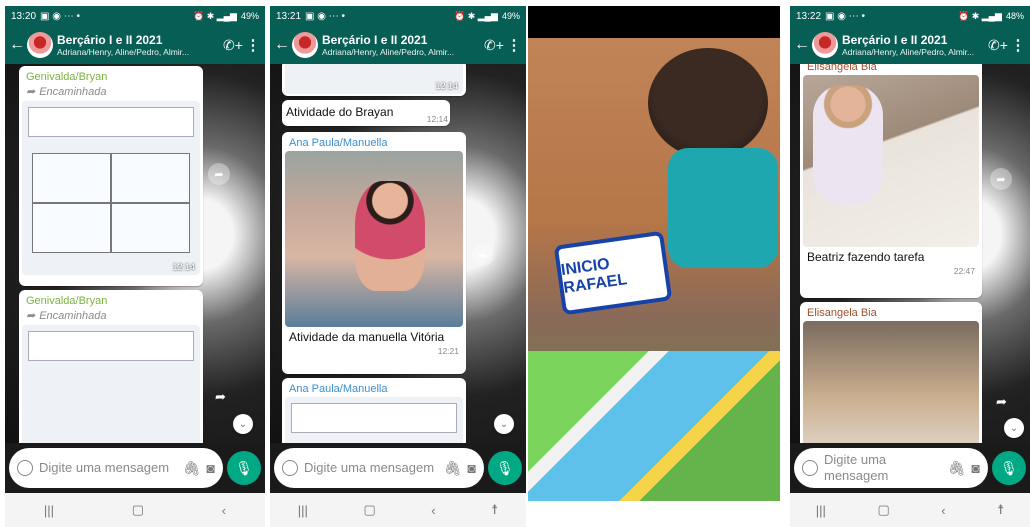  Describe the element at coordinates (708, 103) in the screenshot. I see `photo-child-head` at that location.